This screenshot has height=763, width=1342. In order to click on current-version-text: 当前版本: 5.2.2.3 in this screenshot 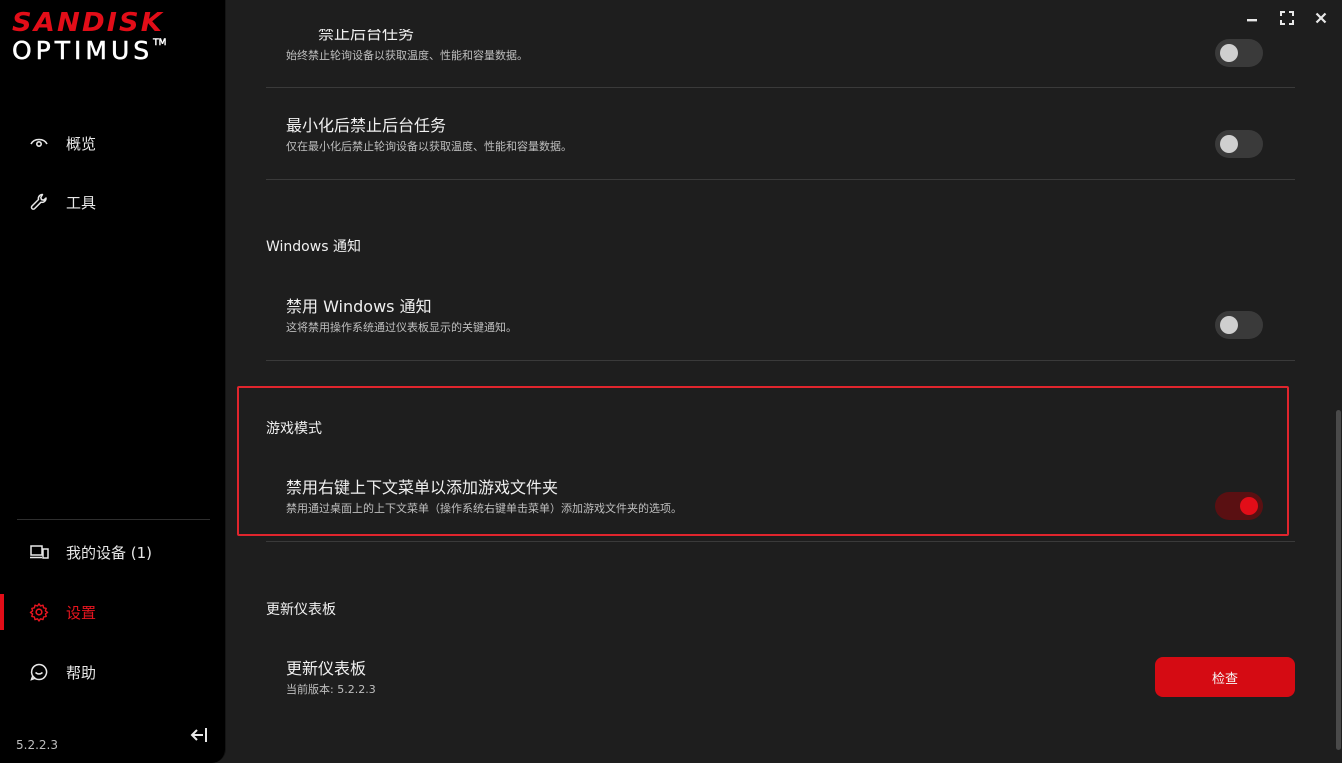, I will do `click(331, 689)`.